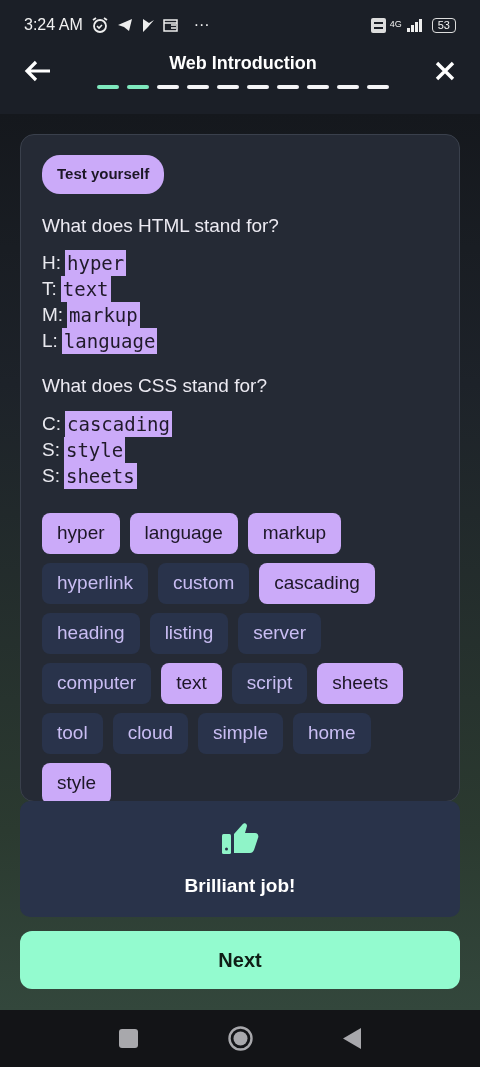 This screenshot has height=1067, width=480. Describe the element at coordinates (124, 25) in the screenshot. I see `paper-plane-icon` at that location.